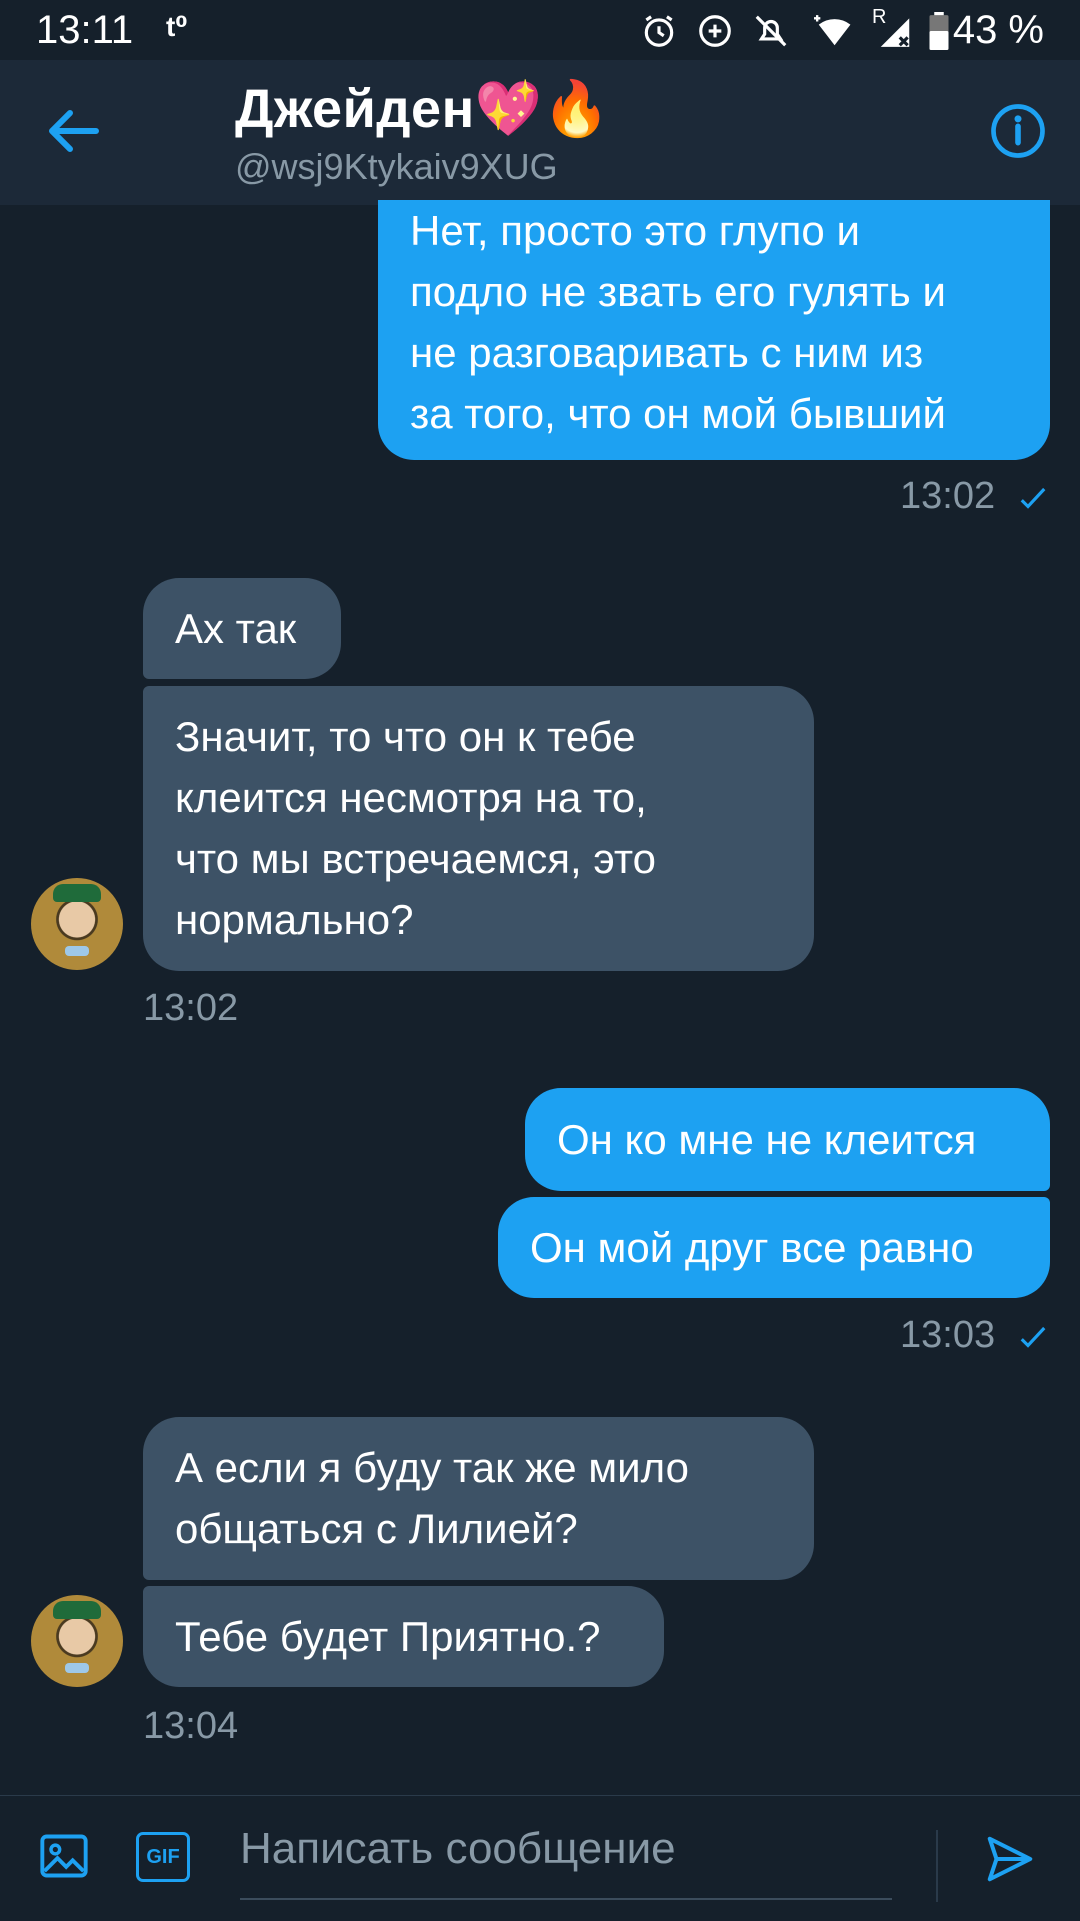 This screenshot has height=1921, width=1080. Describe the element at coordinates (542, 109) in the screenshot. I see `contact-emoji: 💖🔥` at that location.